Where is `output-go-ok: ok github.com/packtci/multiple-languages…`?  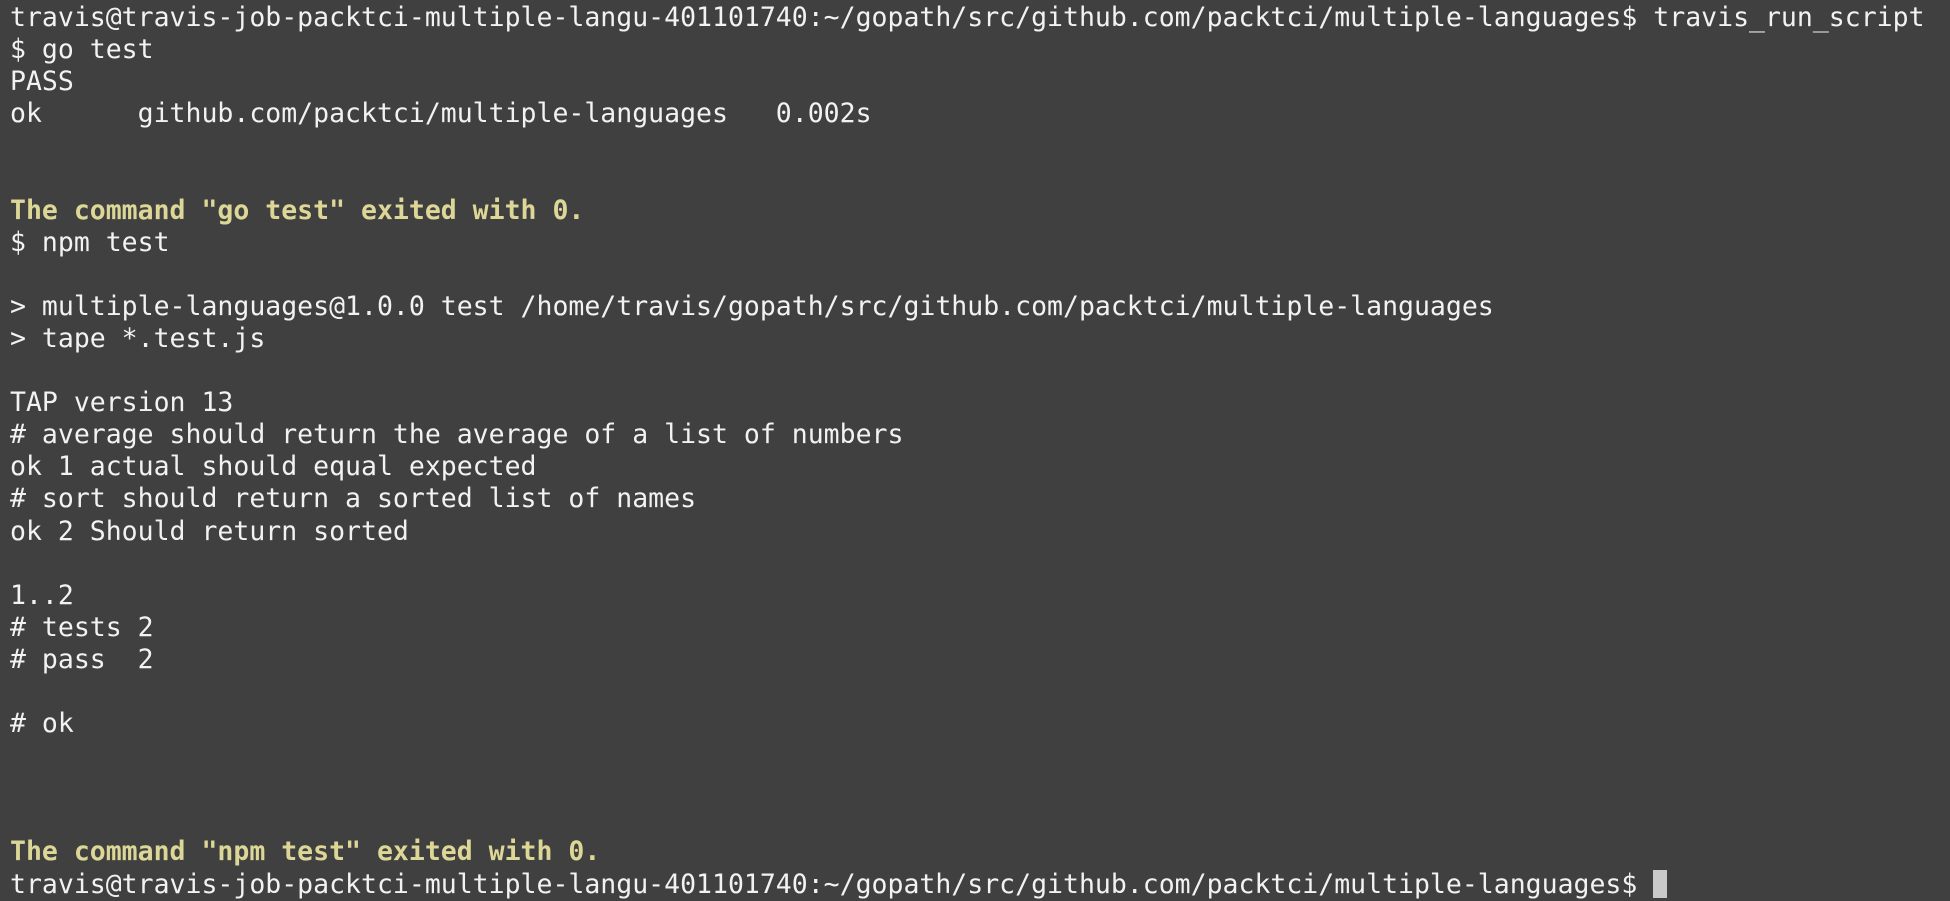
output-go-ok: ok github.com/packtci/multiple-languages… is located at coordinates (441, 114).